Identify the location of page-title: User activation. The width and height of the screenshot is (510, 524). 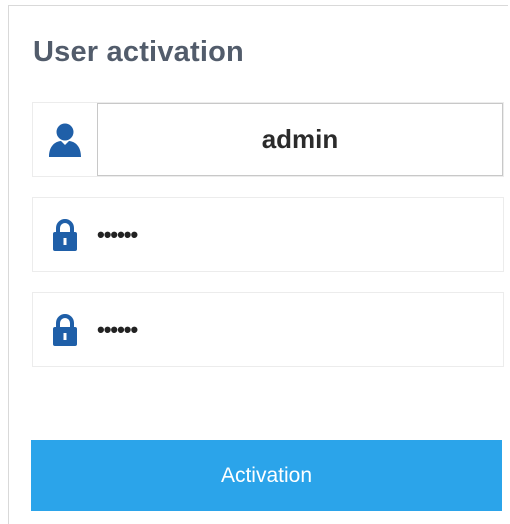
(138, 52).